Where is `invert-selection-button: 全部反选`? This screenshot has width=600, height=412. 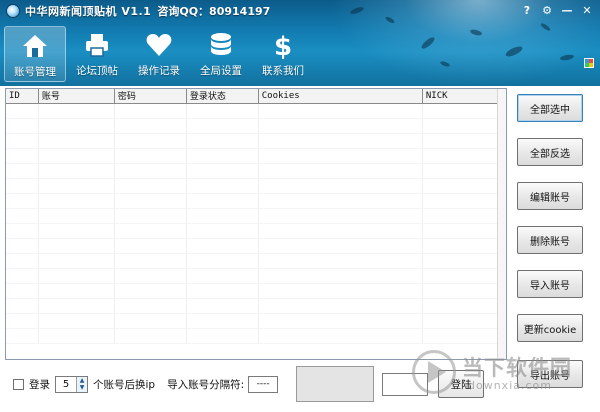
invert-selection-button: 全部反选 is located at coordinates (550, 152).